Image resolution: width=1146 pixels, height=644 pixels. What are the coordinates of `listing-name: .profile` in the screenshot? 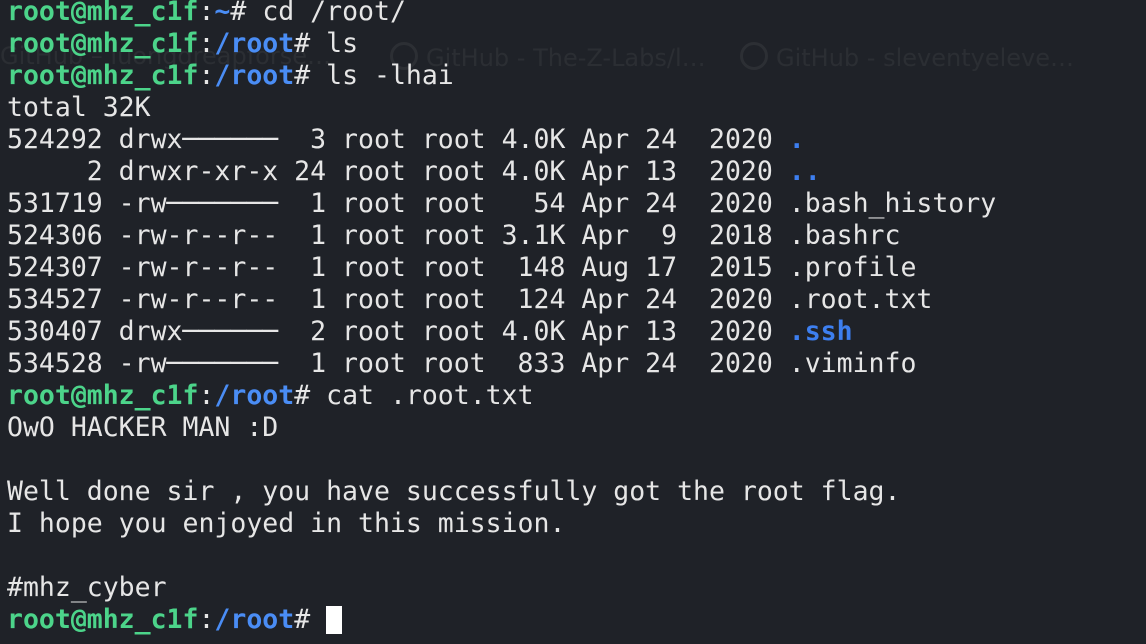 It's located at (852, 267).